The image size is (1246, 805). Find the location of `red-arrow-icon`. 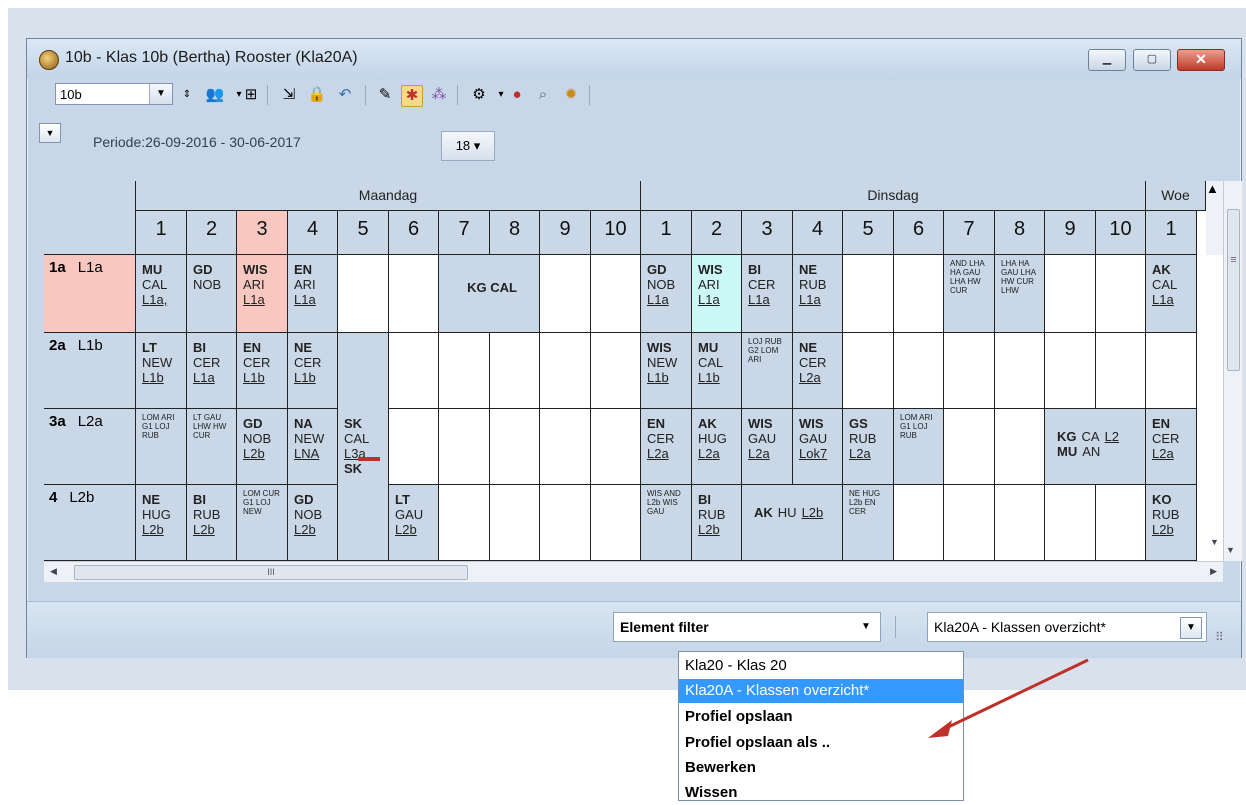

red-arrow-icon is located at coordinates (1015, 695).